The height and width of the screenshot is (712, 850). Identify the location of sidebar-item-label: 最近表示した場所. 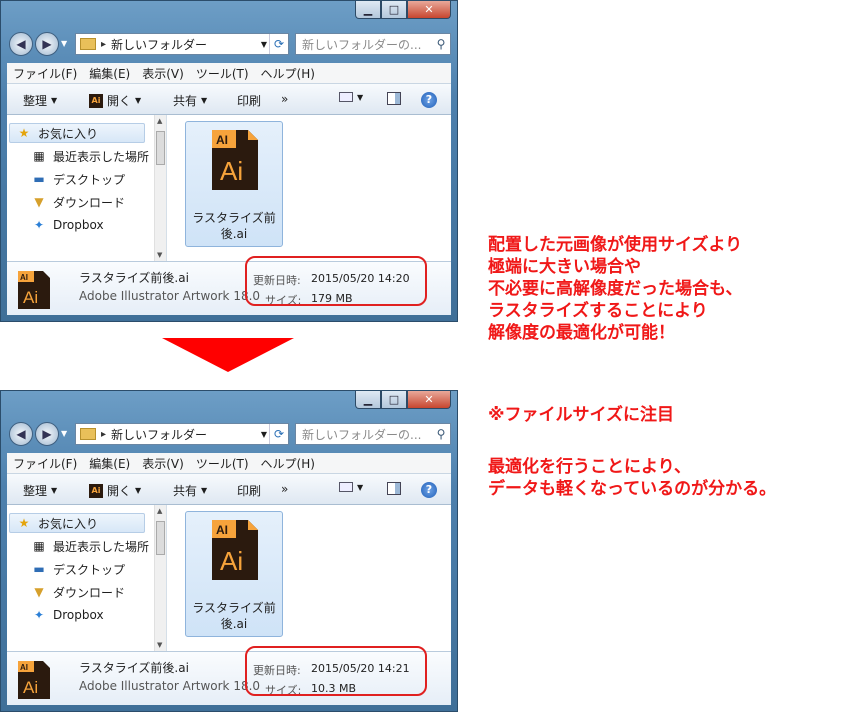
(101, 156).